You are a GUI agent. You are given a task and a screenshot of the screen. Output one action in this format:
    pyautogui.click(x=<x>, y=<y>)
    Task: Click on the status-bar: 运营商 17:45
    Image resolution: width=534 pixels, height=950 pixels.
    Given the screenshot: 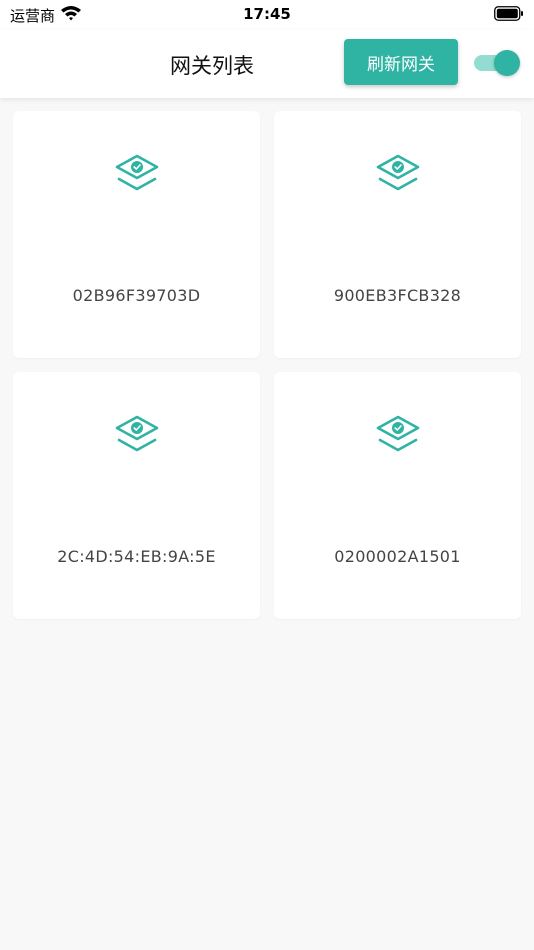 What is the action you would take?
    pyautogui.click(x=267, y=15)
    